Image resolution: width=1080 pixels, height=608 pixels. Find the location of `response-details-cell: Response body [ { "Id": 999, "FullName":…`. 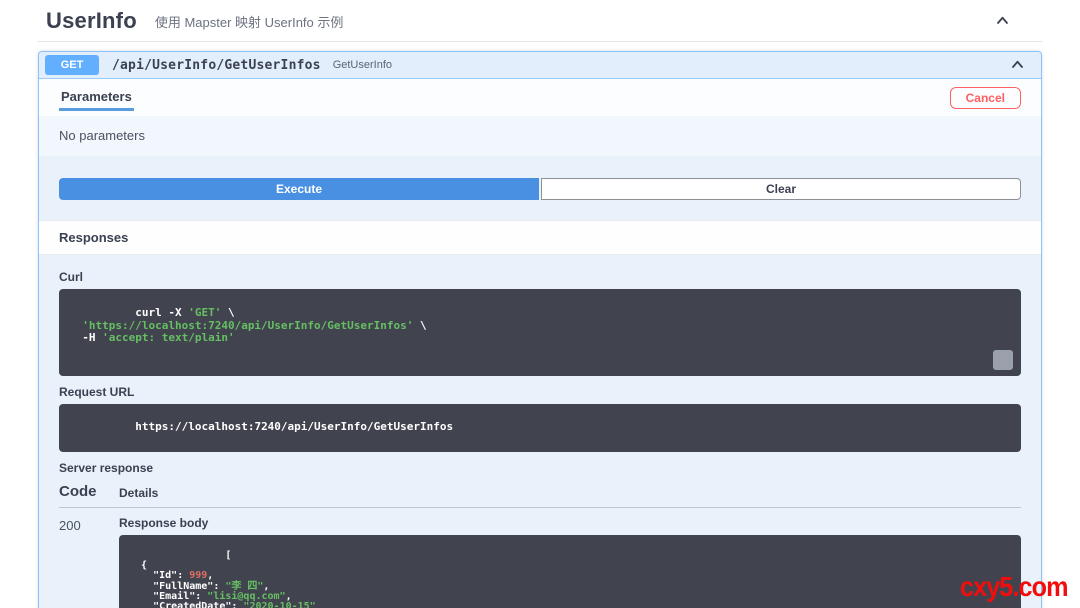

response-details-cell: Response body [ { "Id": 999, "FullName":… is located at coordinates (570, 562).